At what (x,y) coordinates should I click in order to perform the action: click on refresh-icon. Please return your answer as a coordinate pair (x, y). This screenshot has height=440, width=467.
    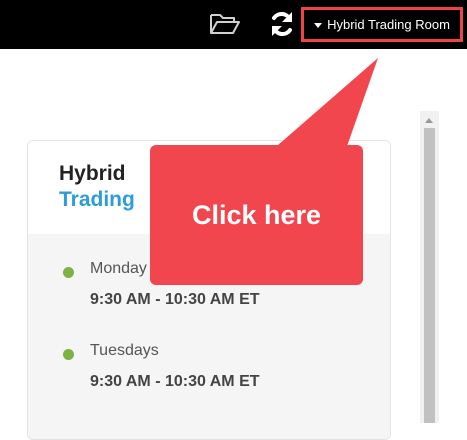
    Looking at the image, I should click on (282, 24).